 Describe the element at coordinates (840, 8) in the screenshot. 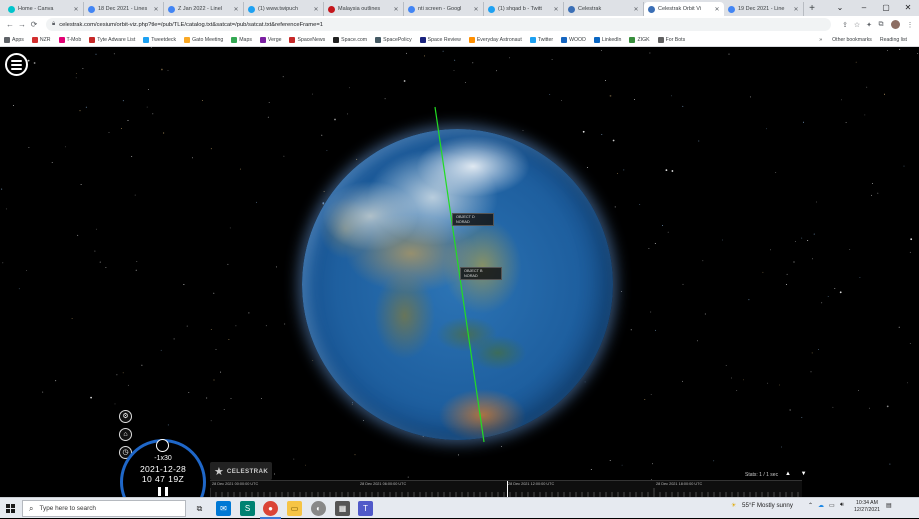

I see `tab-search-chevron-icon: ⌄` at that location.